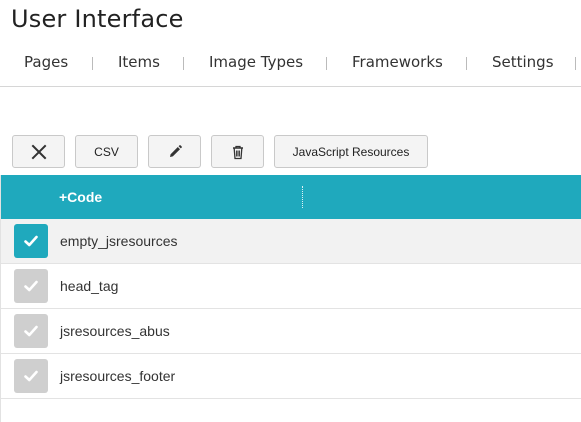  Describe the element at coordinates (523, 63) in the screenshot. I see `tab-settings: Settings` at that location.